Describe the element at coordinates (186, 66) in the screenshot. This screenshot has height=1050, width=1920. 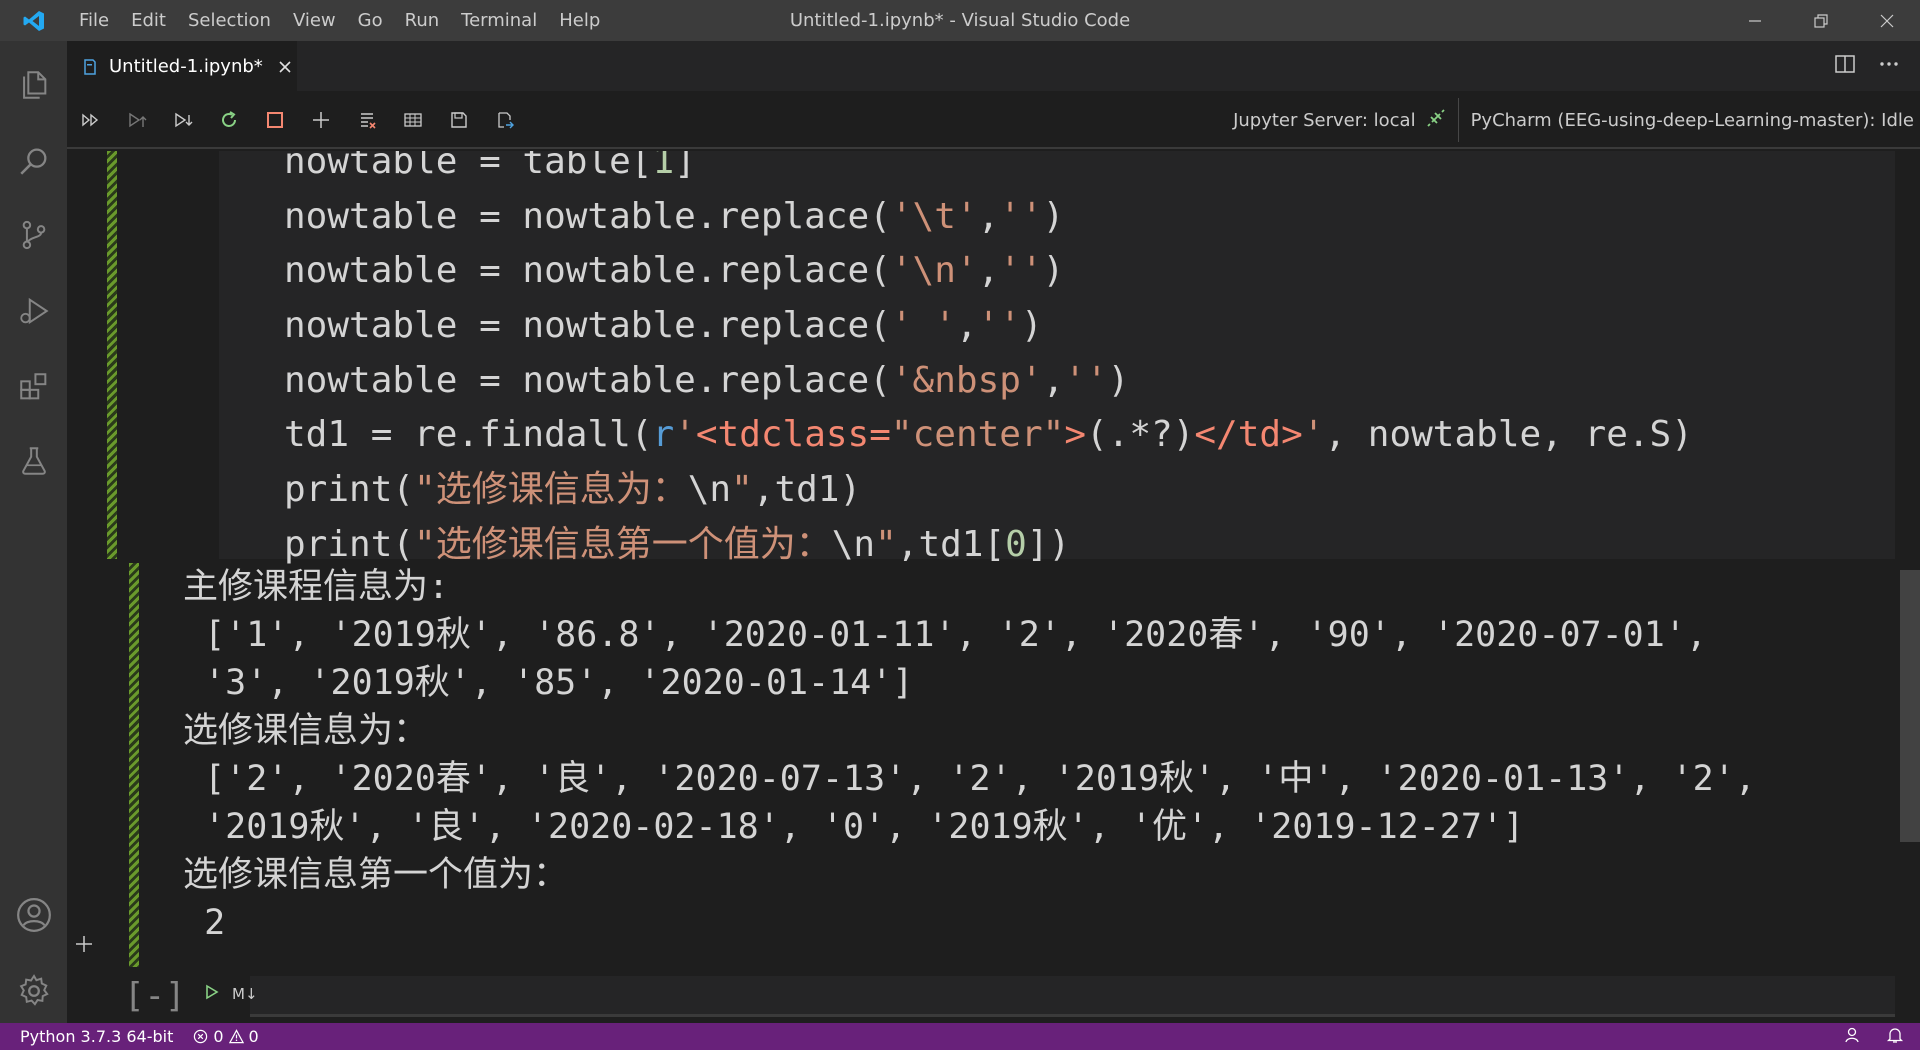
I see `tab-label: Untitled-1.ipynb*` at that location.